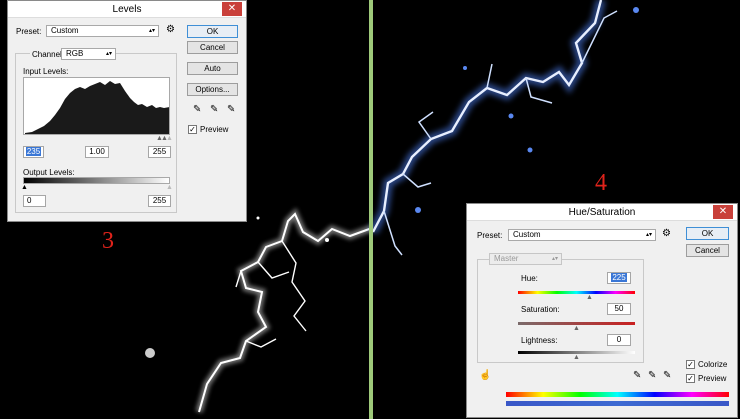 This screenshot has width=740, height=419. I want to click on hs-preview-label: Preview, so click(712, 378).